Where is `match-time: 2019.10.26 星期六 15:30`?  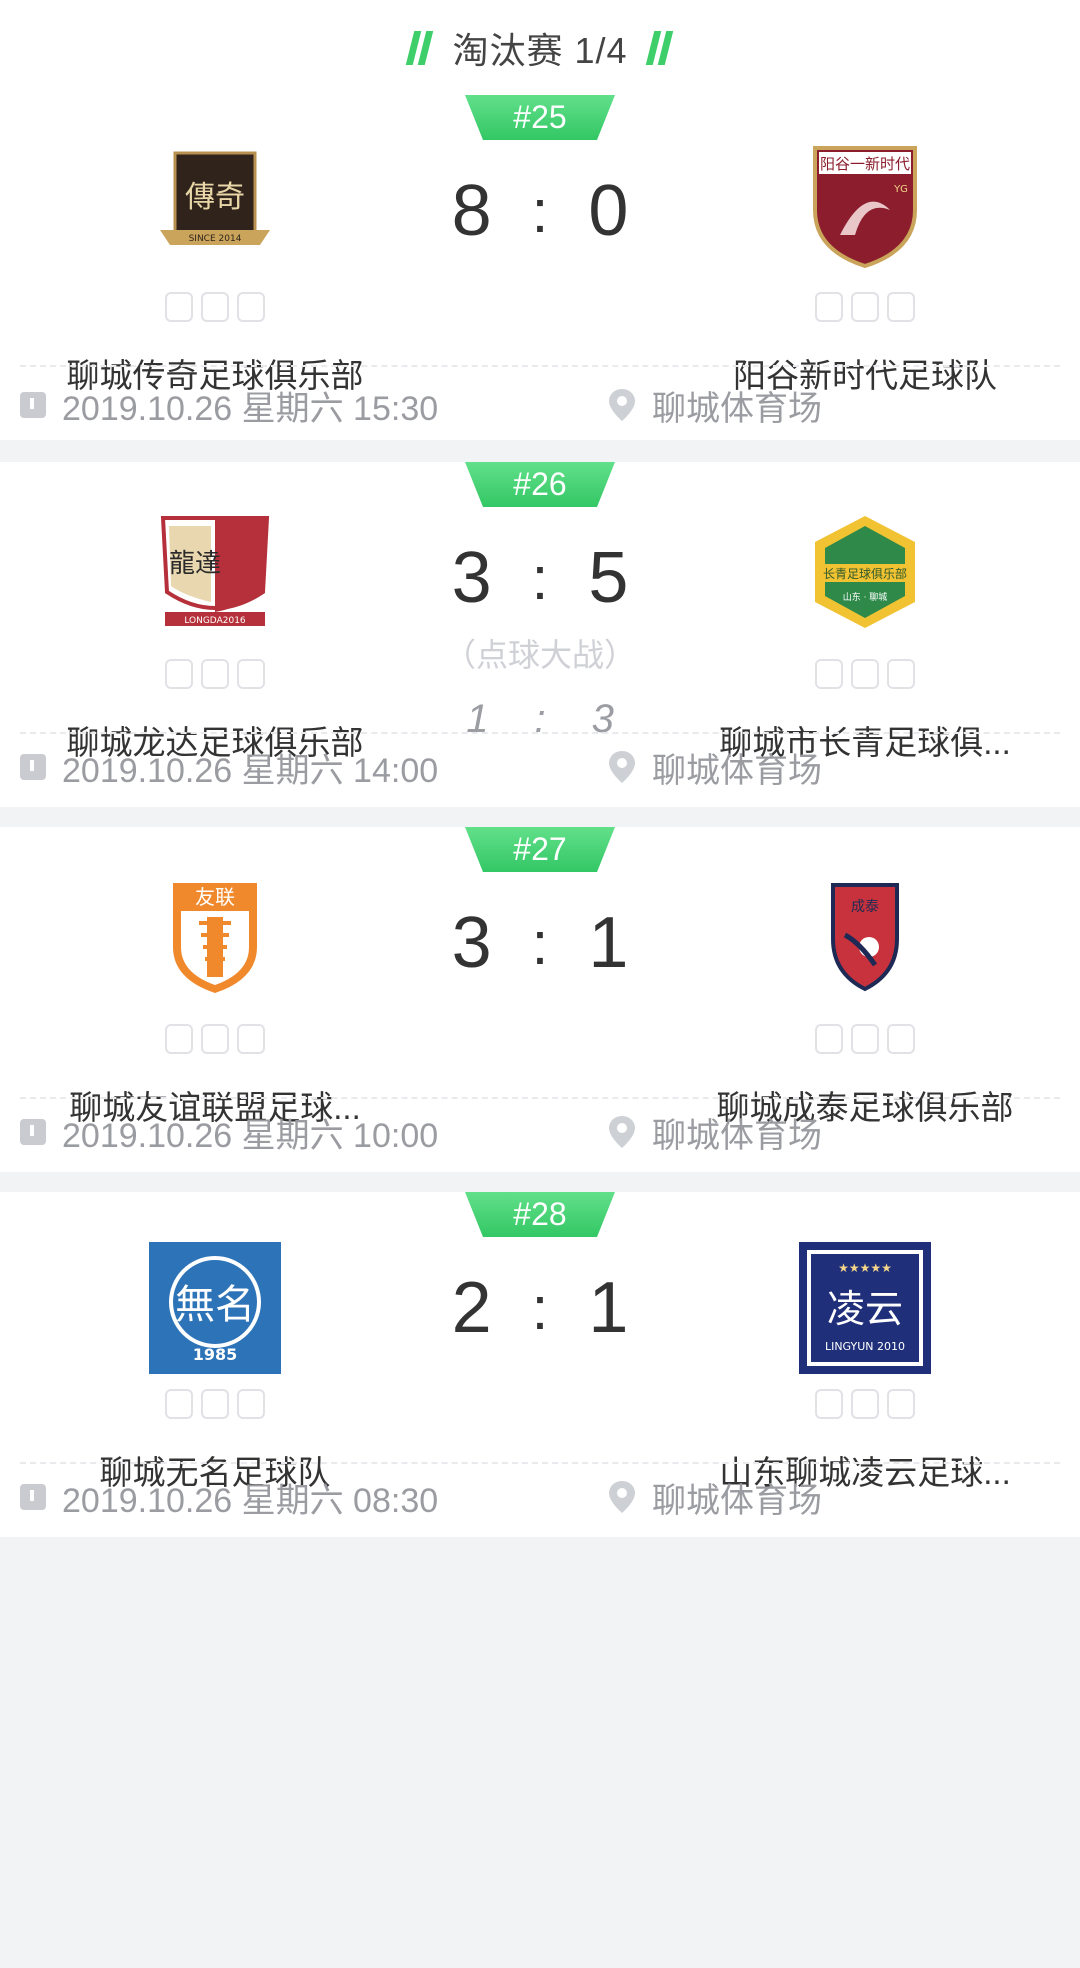 match-time: 2019.10.26 星期六 15:30 is located at coordinates (229, 405).